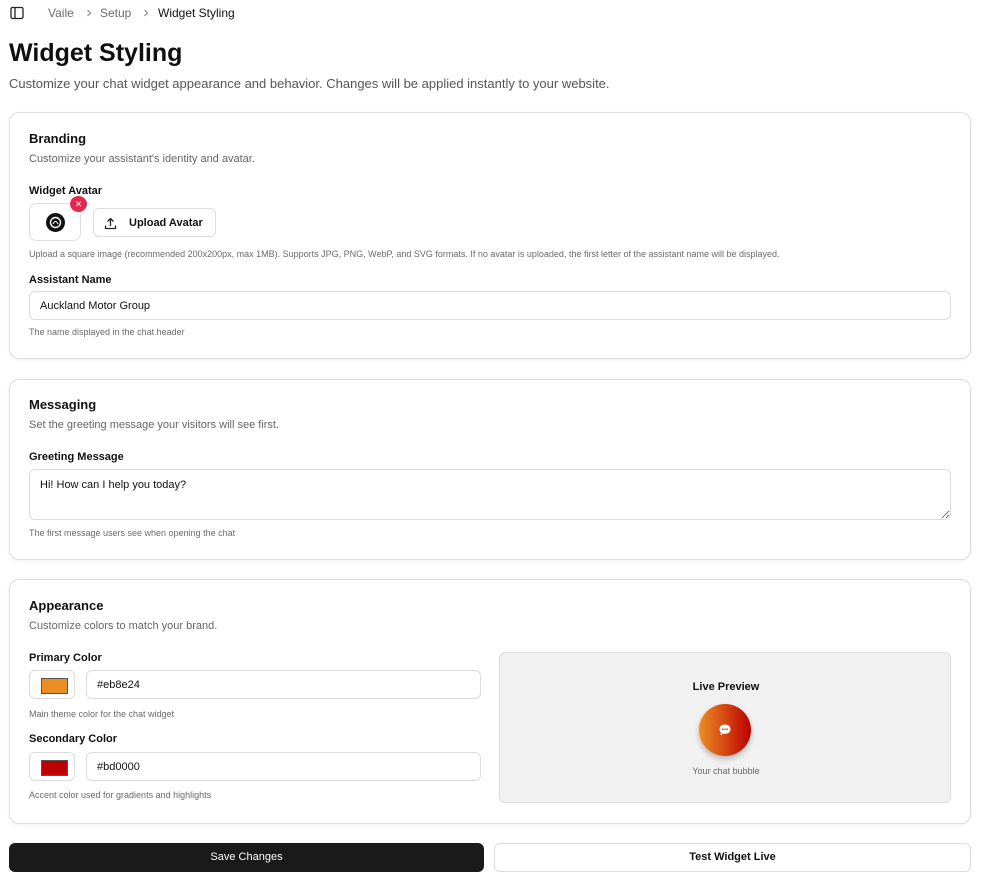  I want to click on close-icon: ✕, so click(78, 204).